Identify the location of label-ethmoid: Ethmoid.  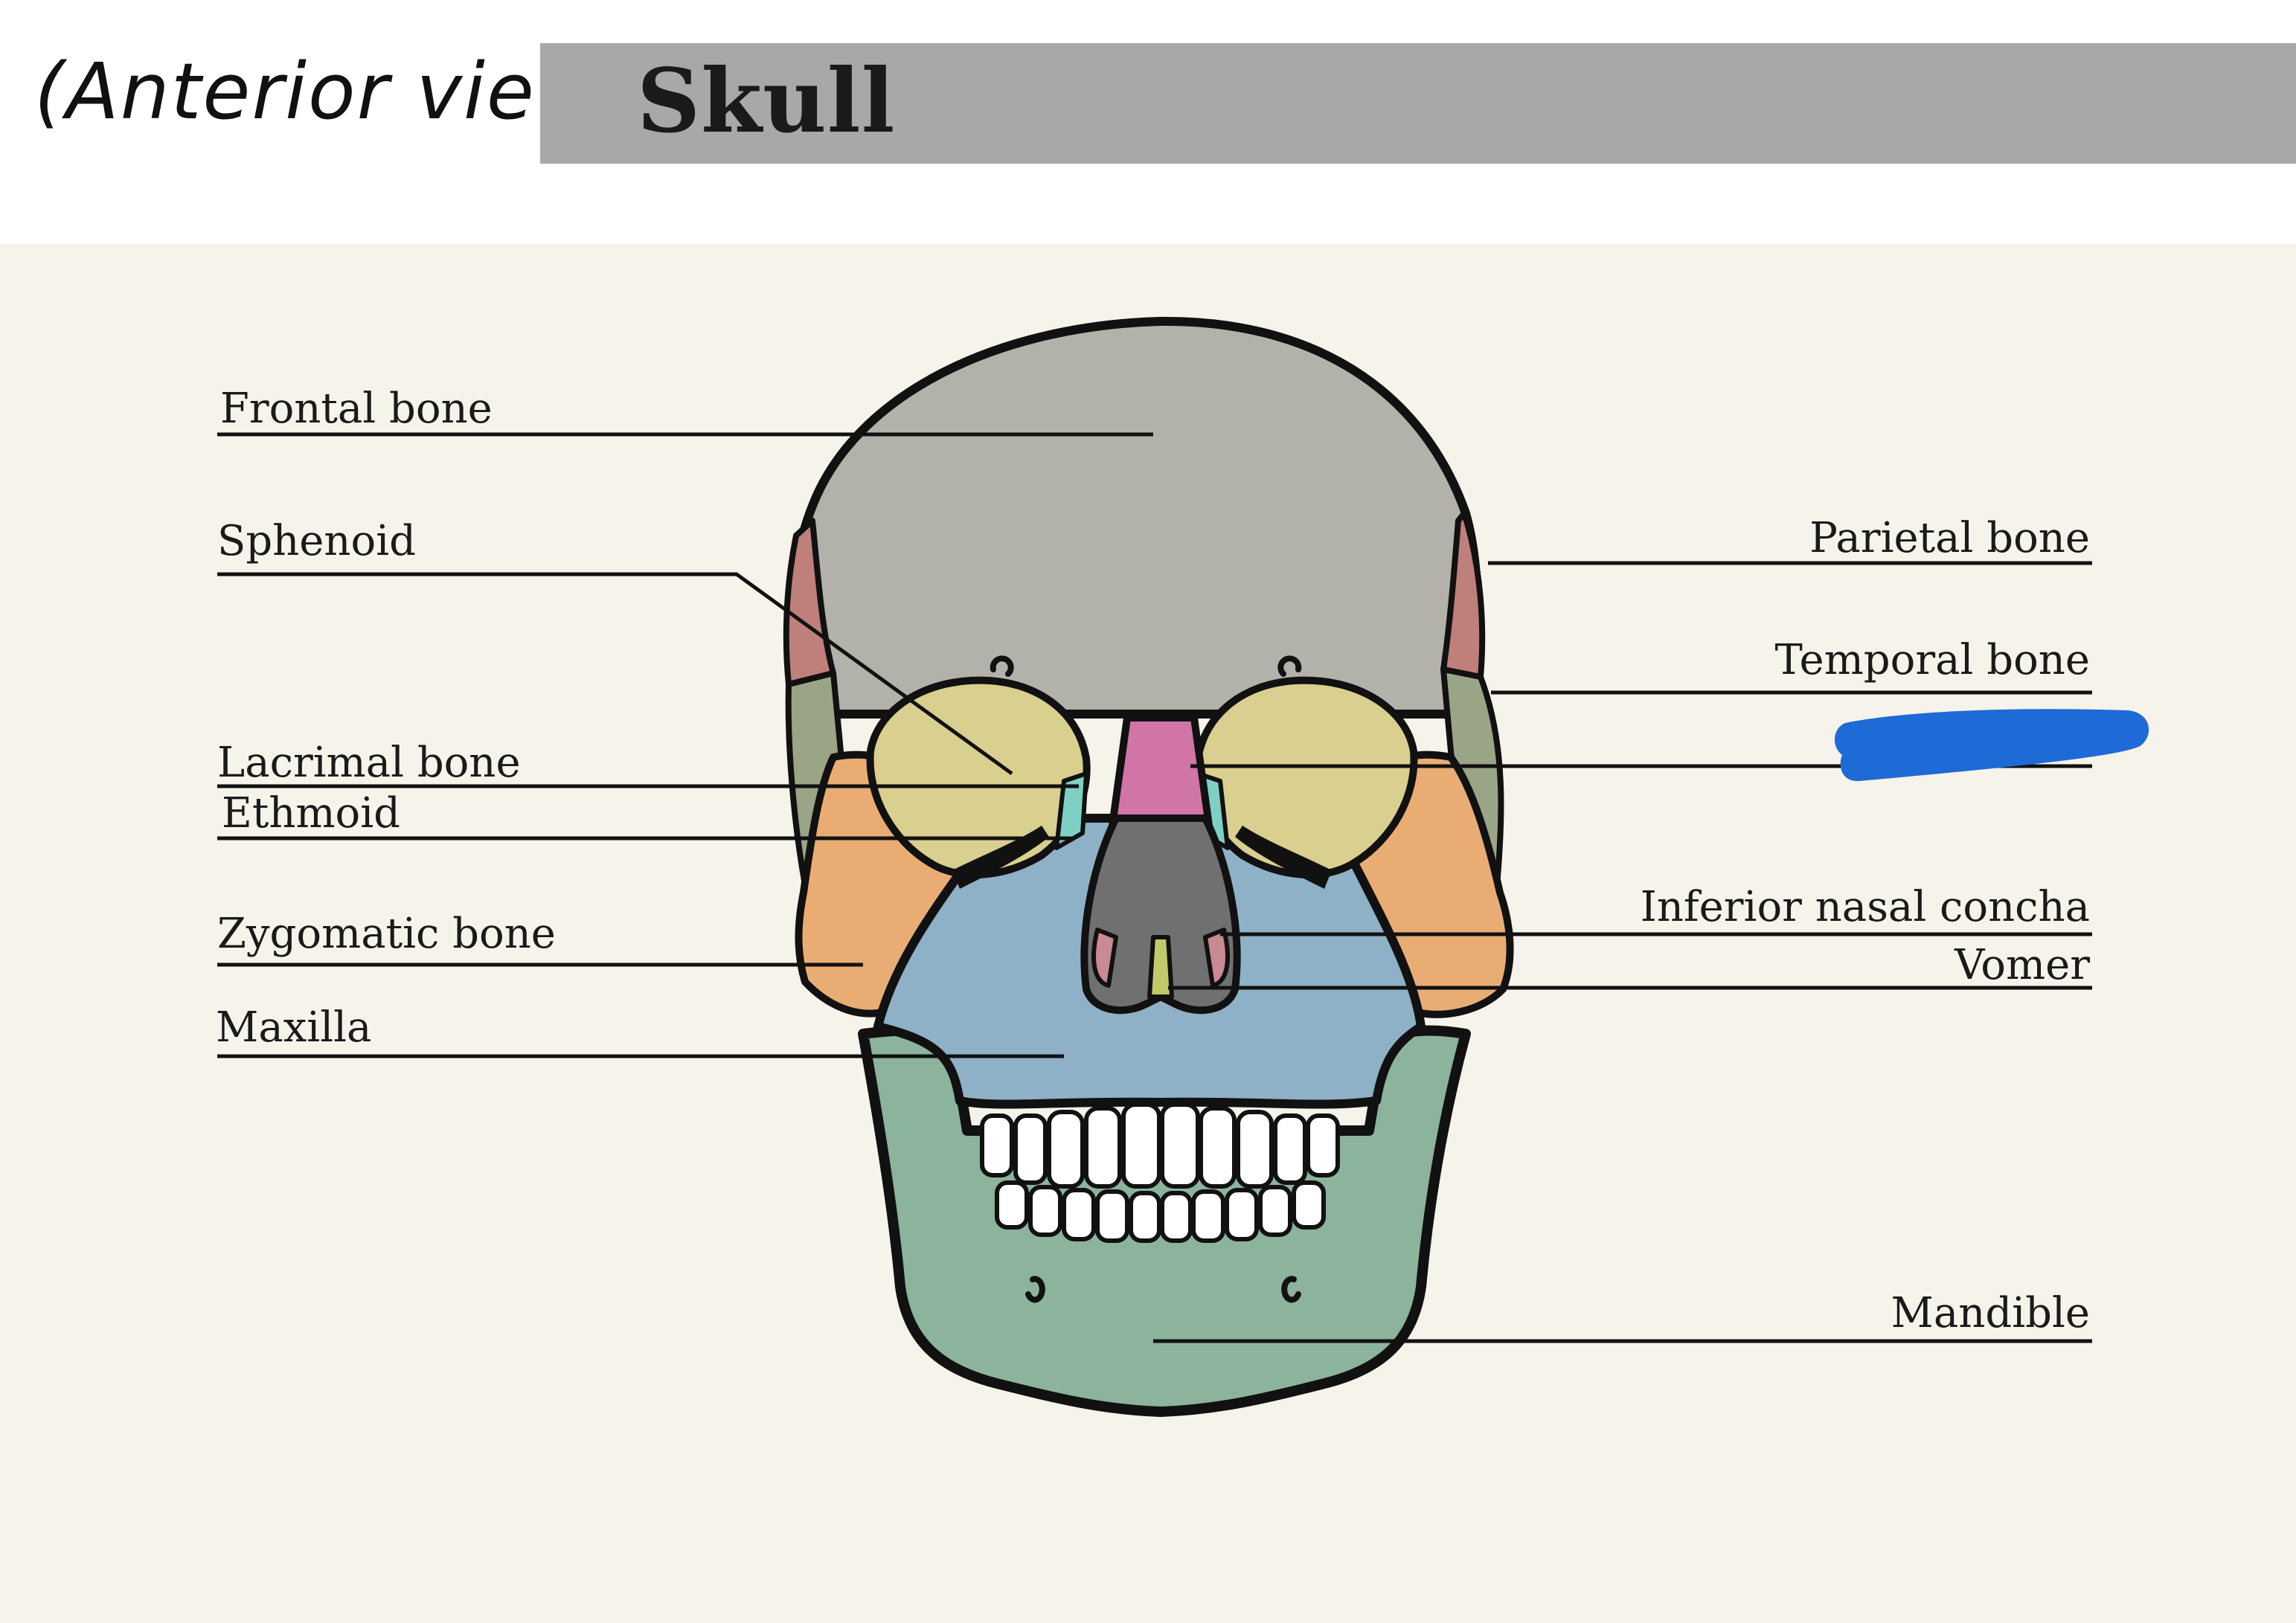
(311, 813).